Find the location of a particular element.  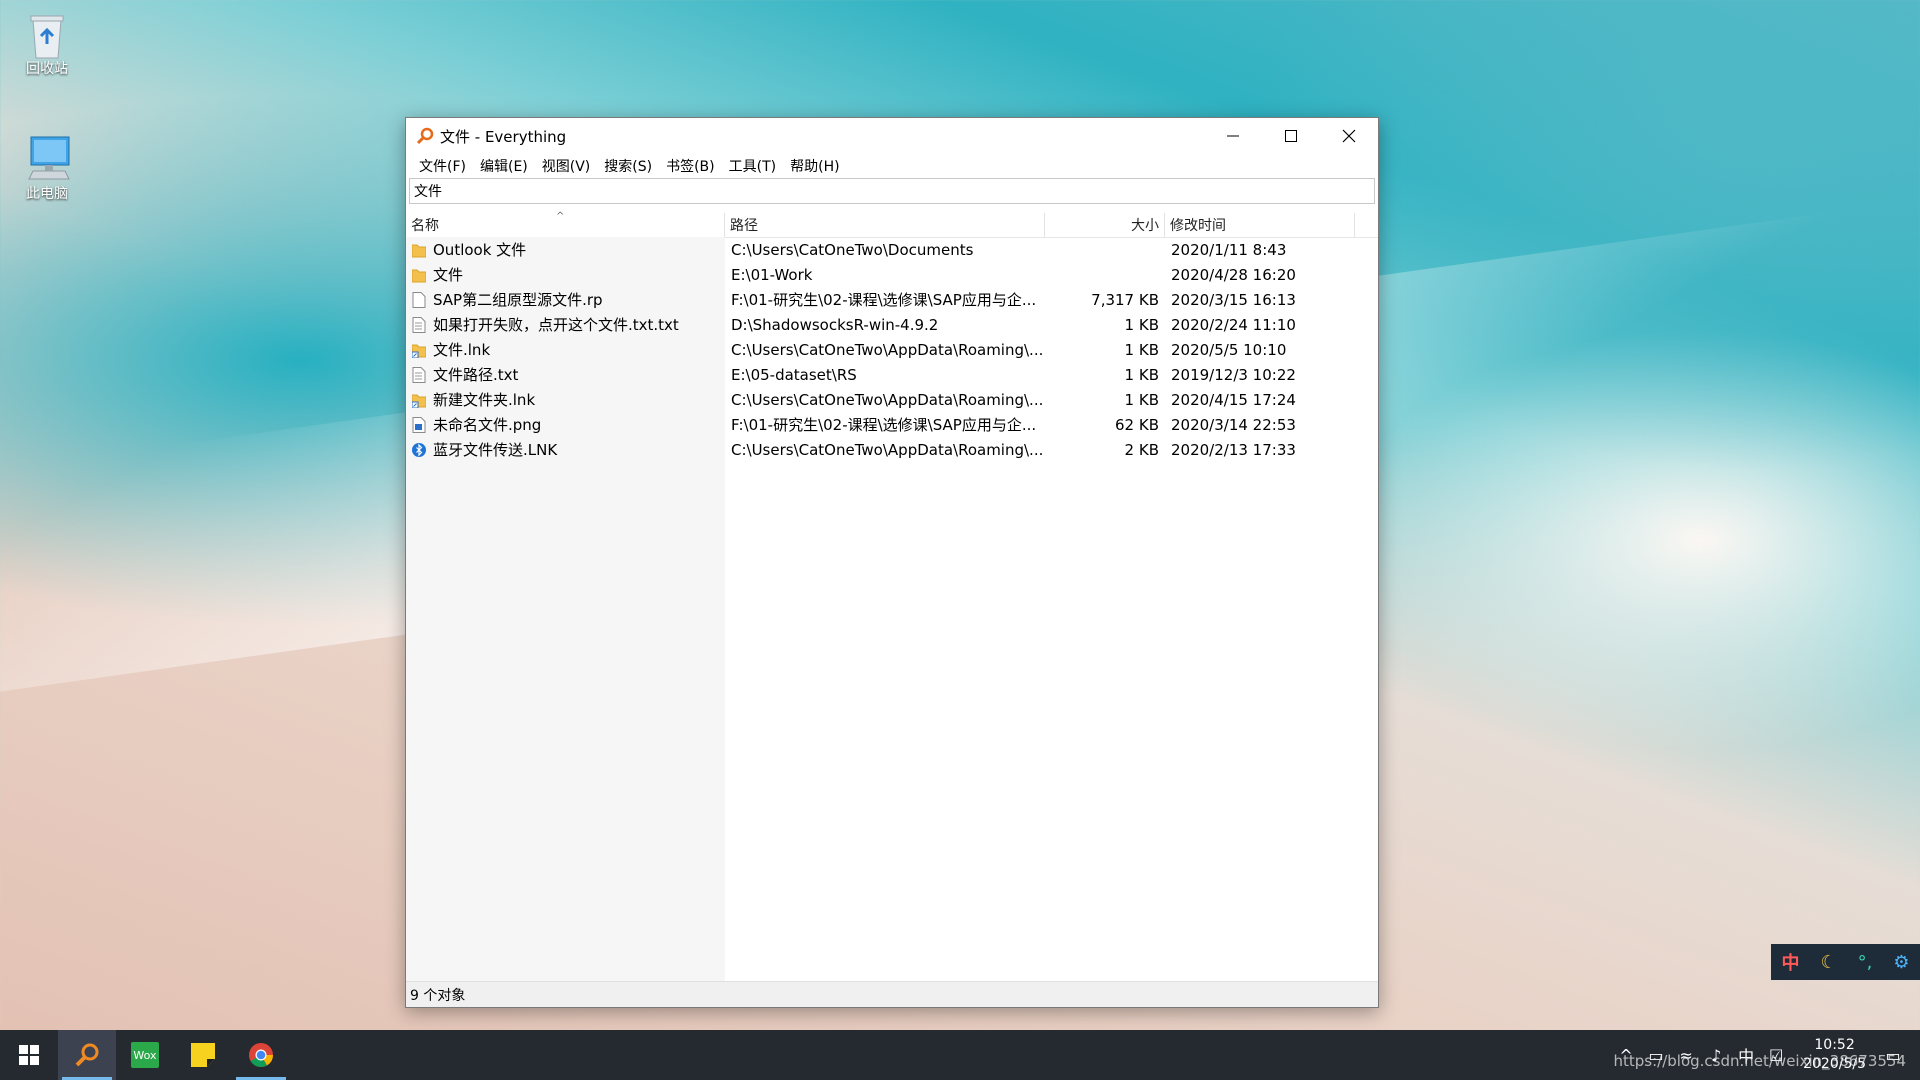

window-title: 文件 - Everything is located at coordinates (503, 136).